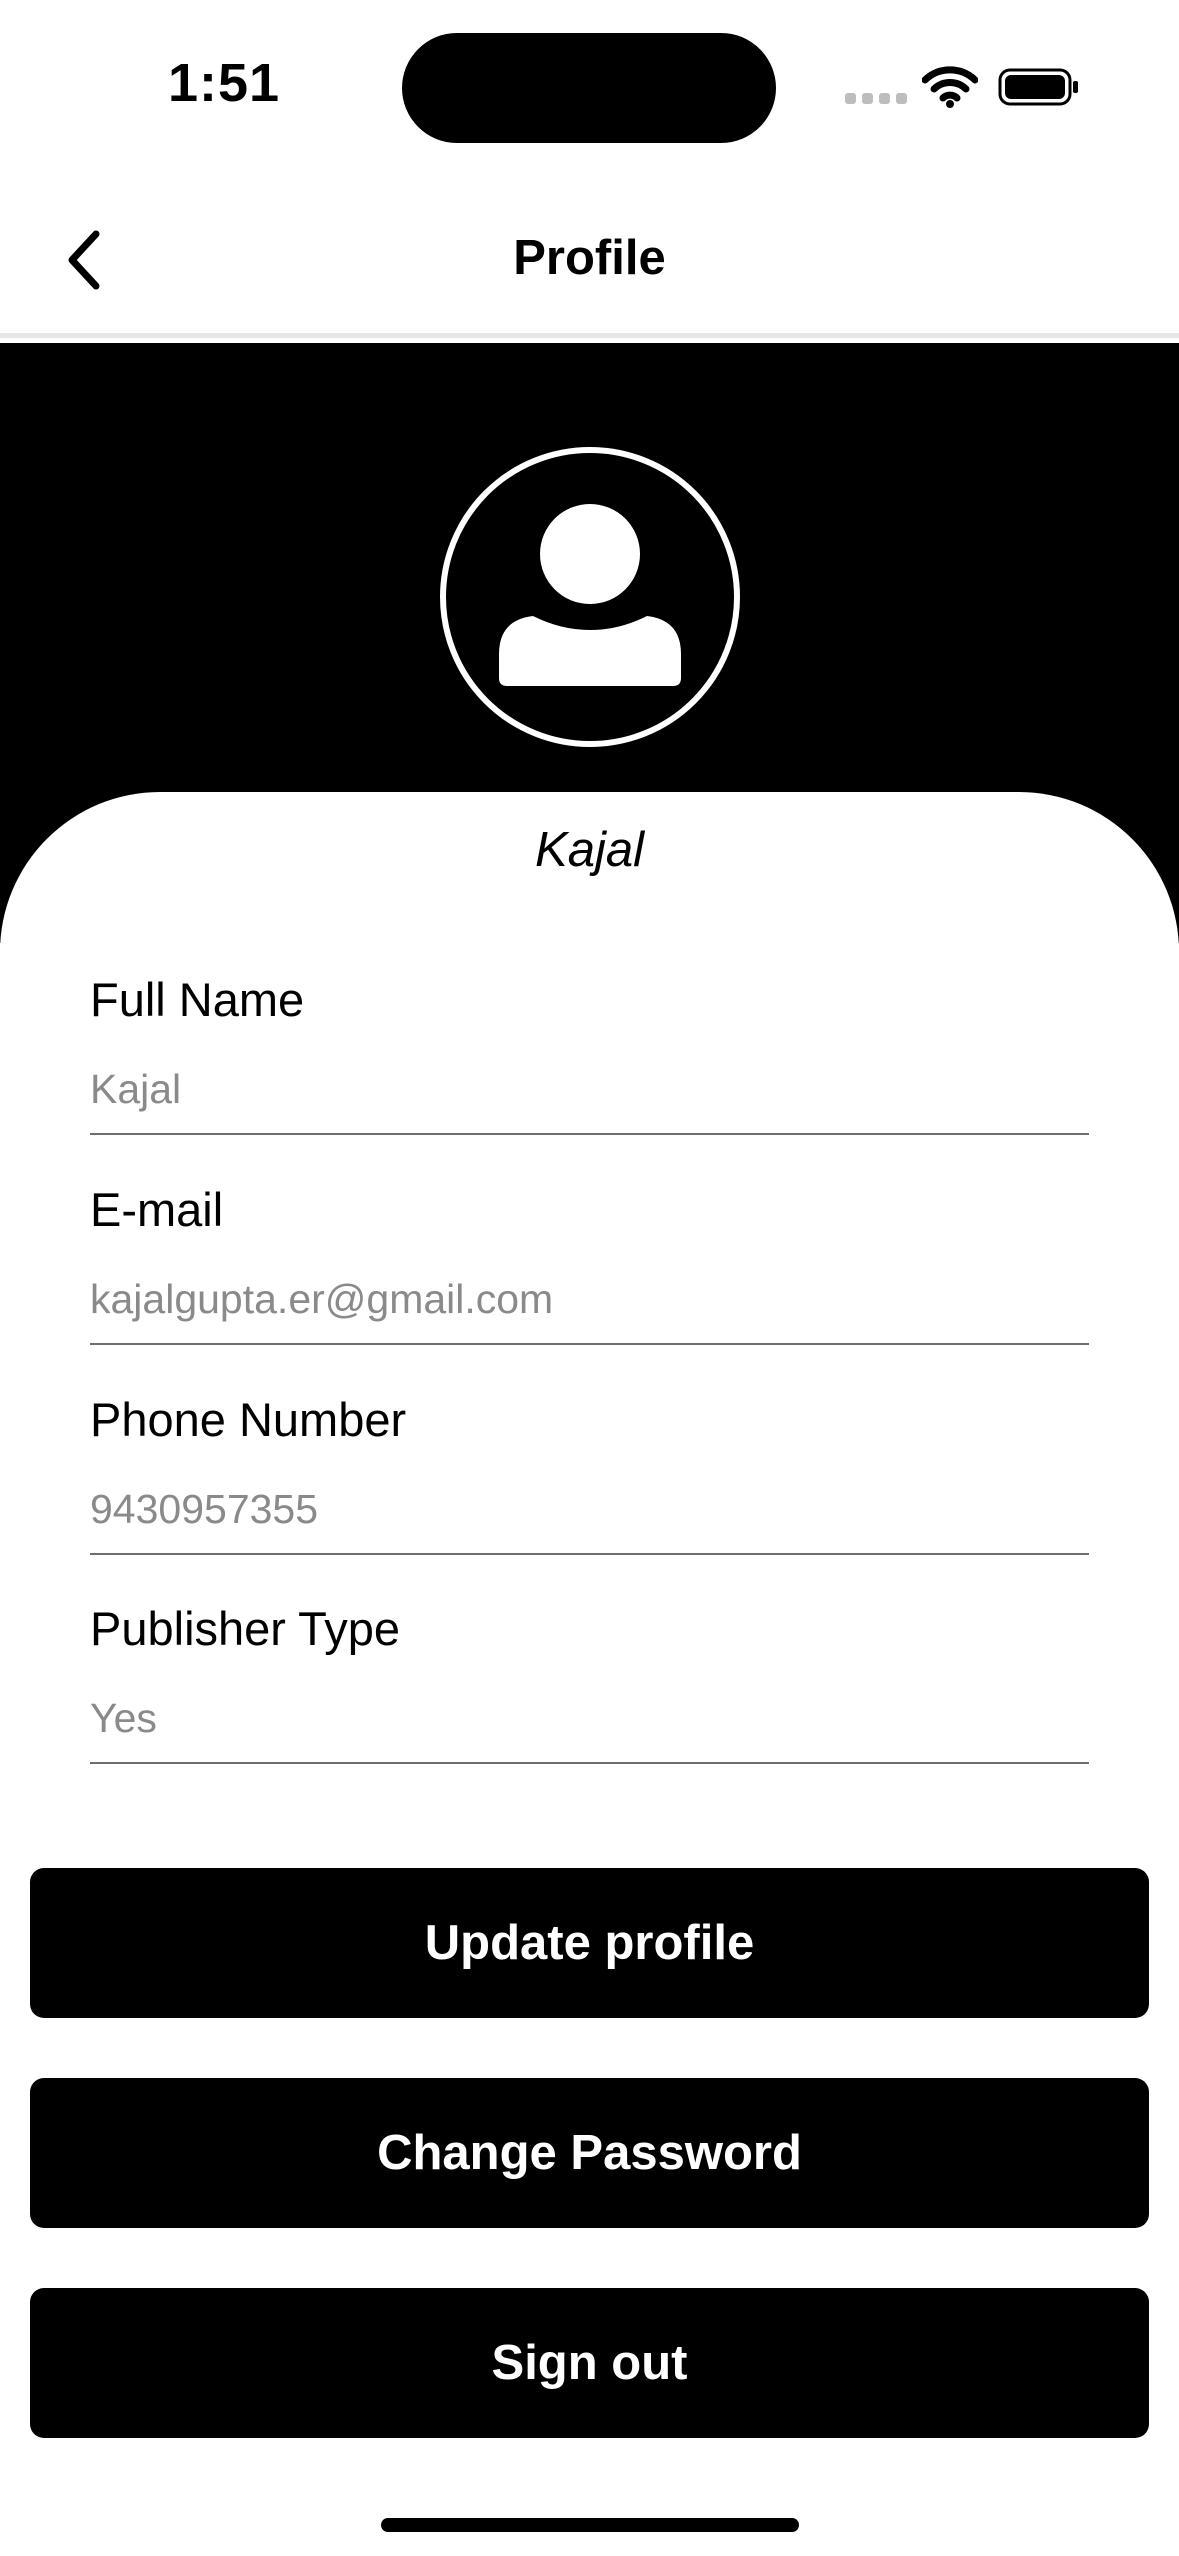 This screenshot has width=1179, height=2556. I want to click on phone-label: Phone Number, so click(248, 1419).